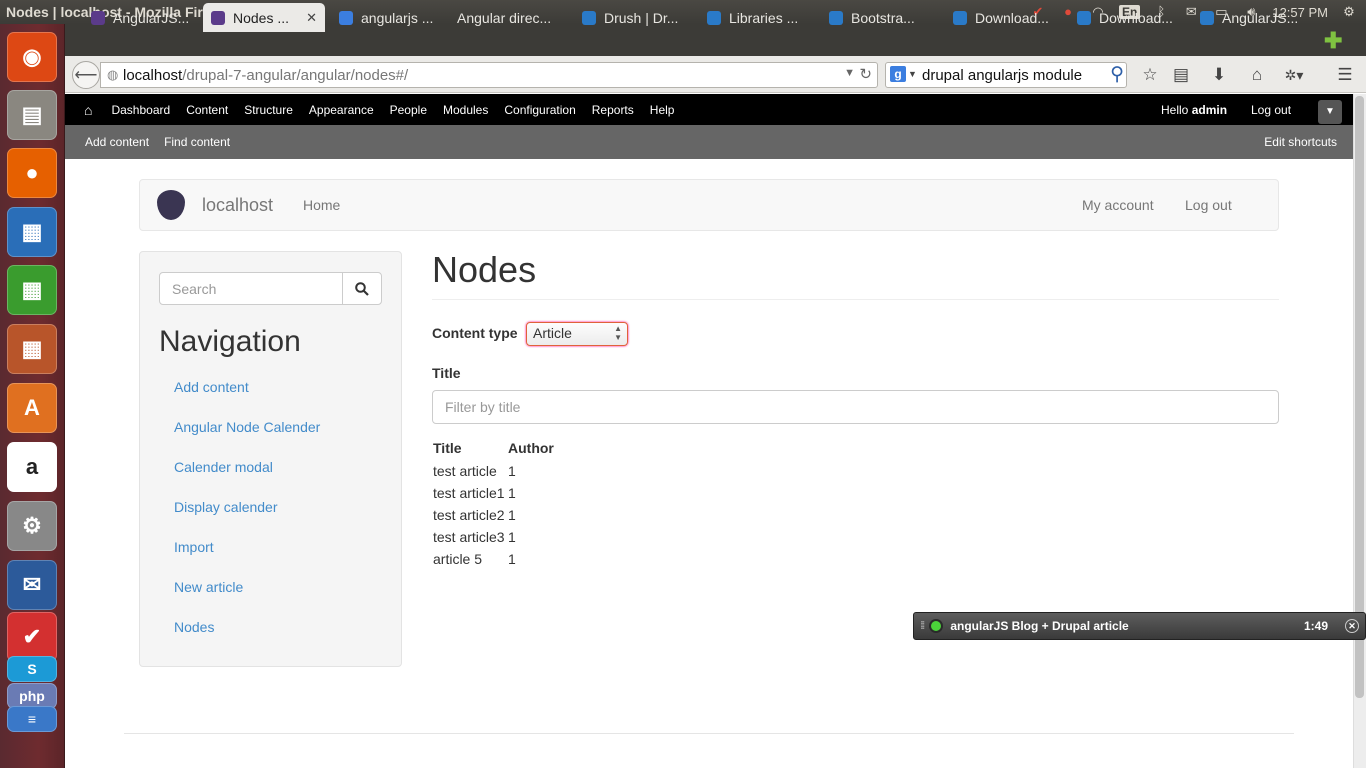 Image resolution: width=1366 pixels, height=768 pixels. I want to click on power-gear-icon: ⚙, so click(1349, 12).